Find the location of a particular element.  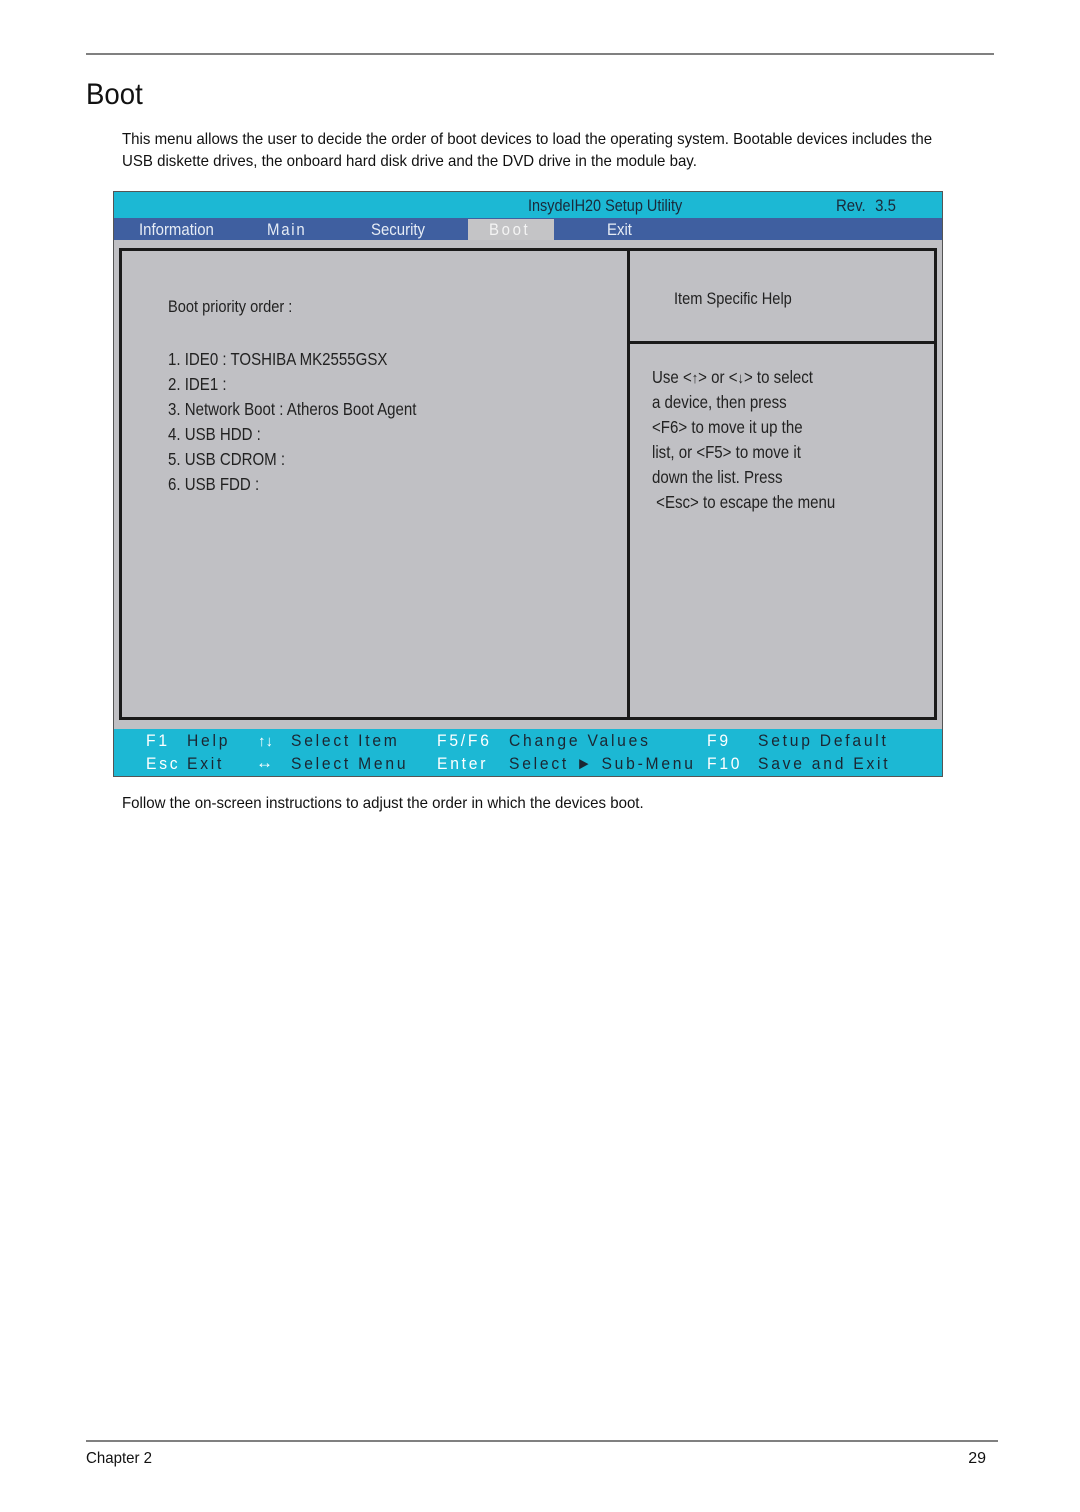

boot-device-item: 4. USB HDD : is located at coordinates (292, 434).